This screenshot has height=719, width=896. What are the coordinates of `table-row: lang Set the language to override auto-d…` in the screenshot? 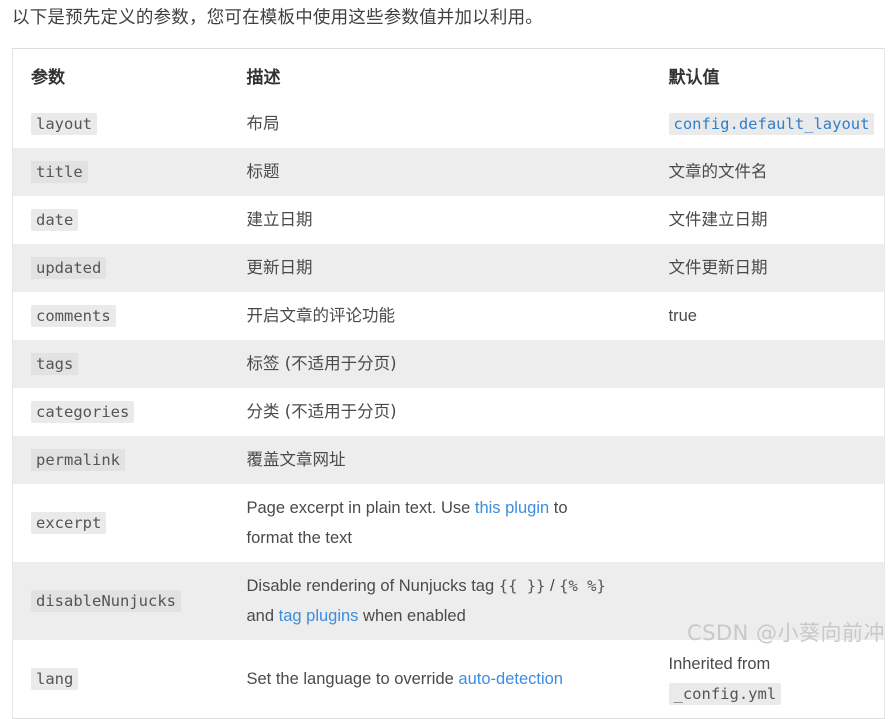 It's located at (448, 679).